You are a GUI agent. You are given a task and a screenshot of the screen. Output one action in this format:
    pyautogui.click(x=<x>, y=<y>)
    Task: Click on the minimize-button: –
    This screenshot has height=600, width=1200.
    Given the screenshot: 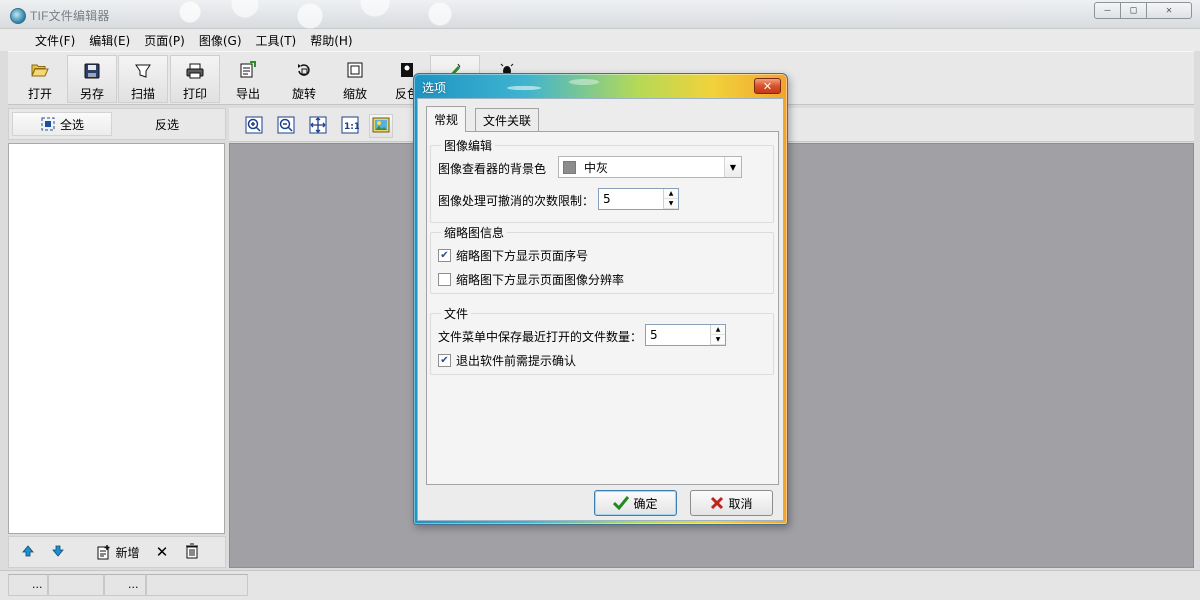 What is the action you would take?
    pyautogui.click(x=1107, y=10)
    